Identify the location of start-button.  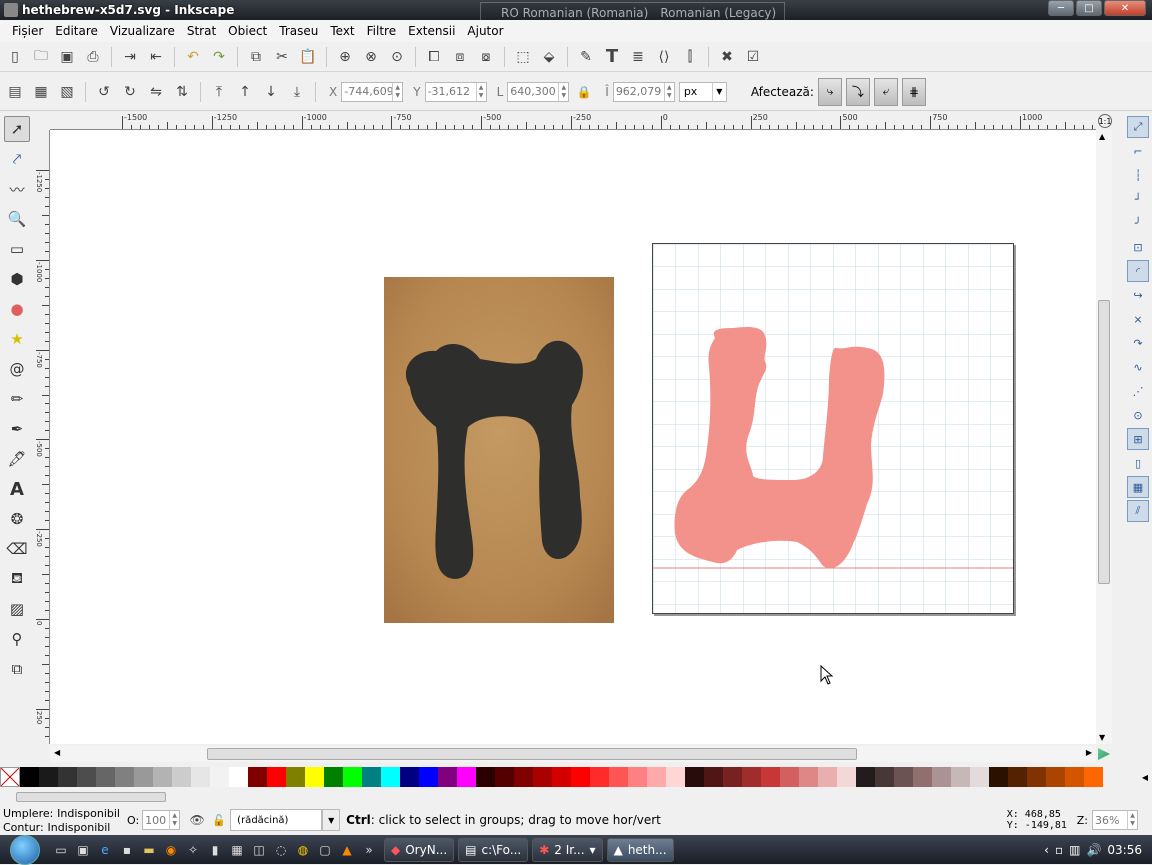
(25, 849).